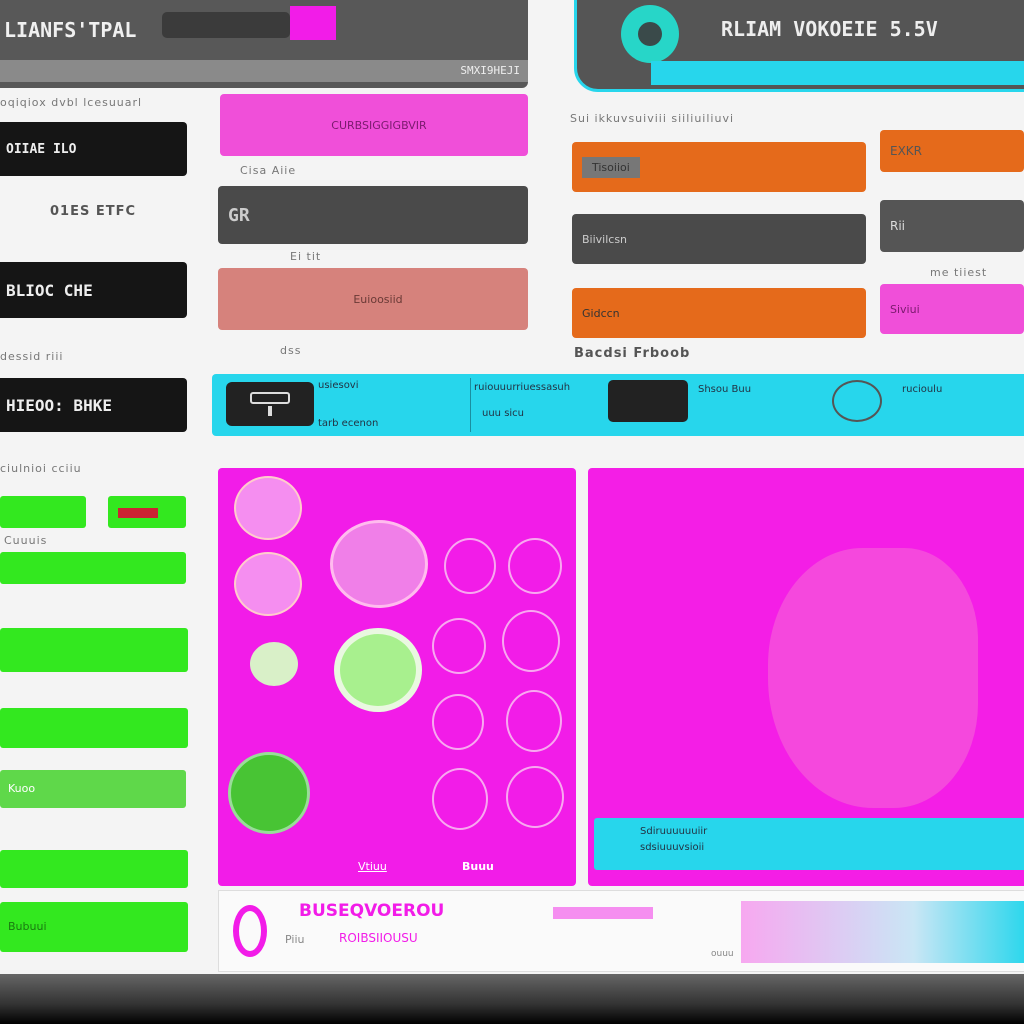  I want to click on toolbar-divider, so click(470, 405).